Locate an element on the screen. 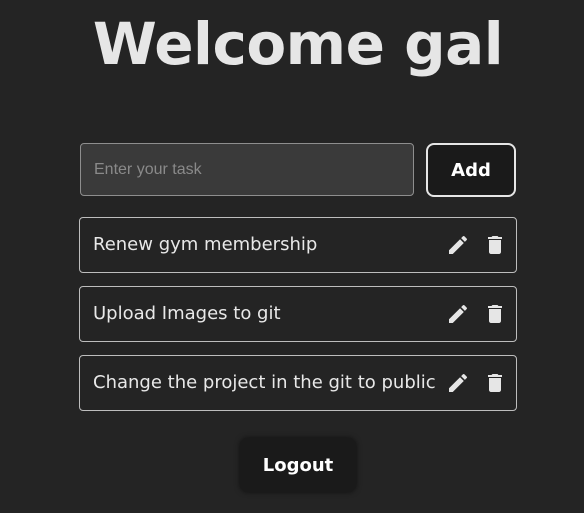 The width and height of the screenshot is (584, 513). page-title: Welcome gal is located at coordinates (298, 44).